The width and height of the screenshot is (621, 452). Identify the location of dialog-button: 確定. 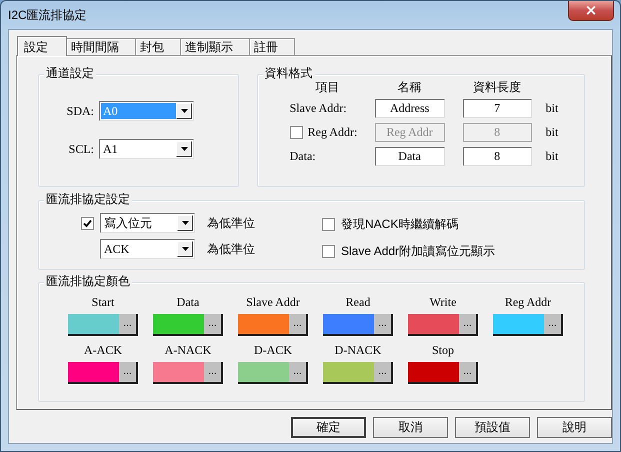
(328, 427).